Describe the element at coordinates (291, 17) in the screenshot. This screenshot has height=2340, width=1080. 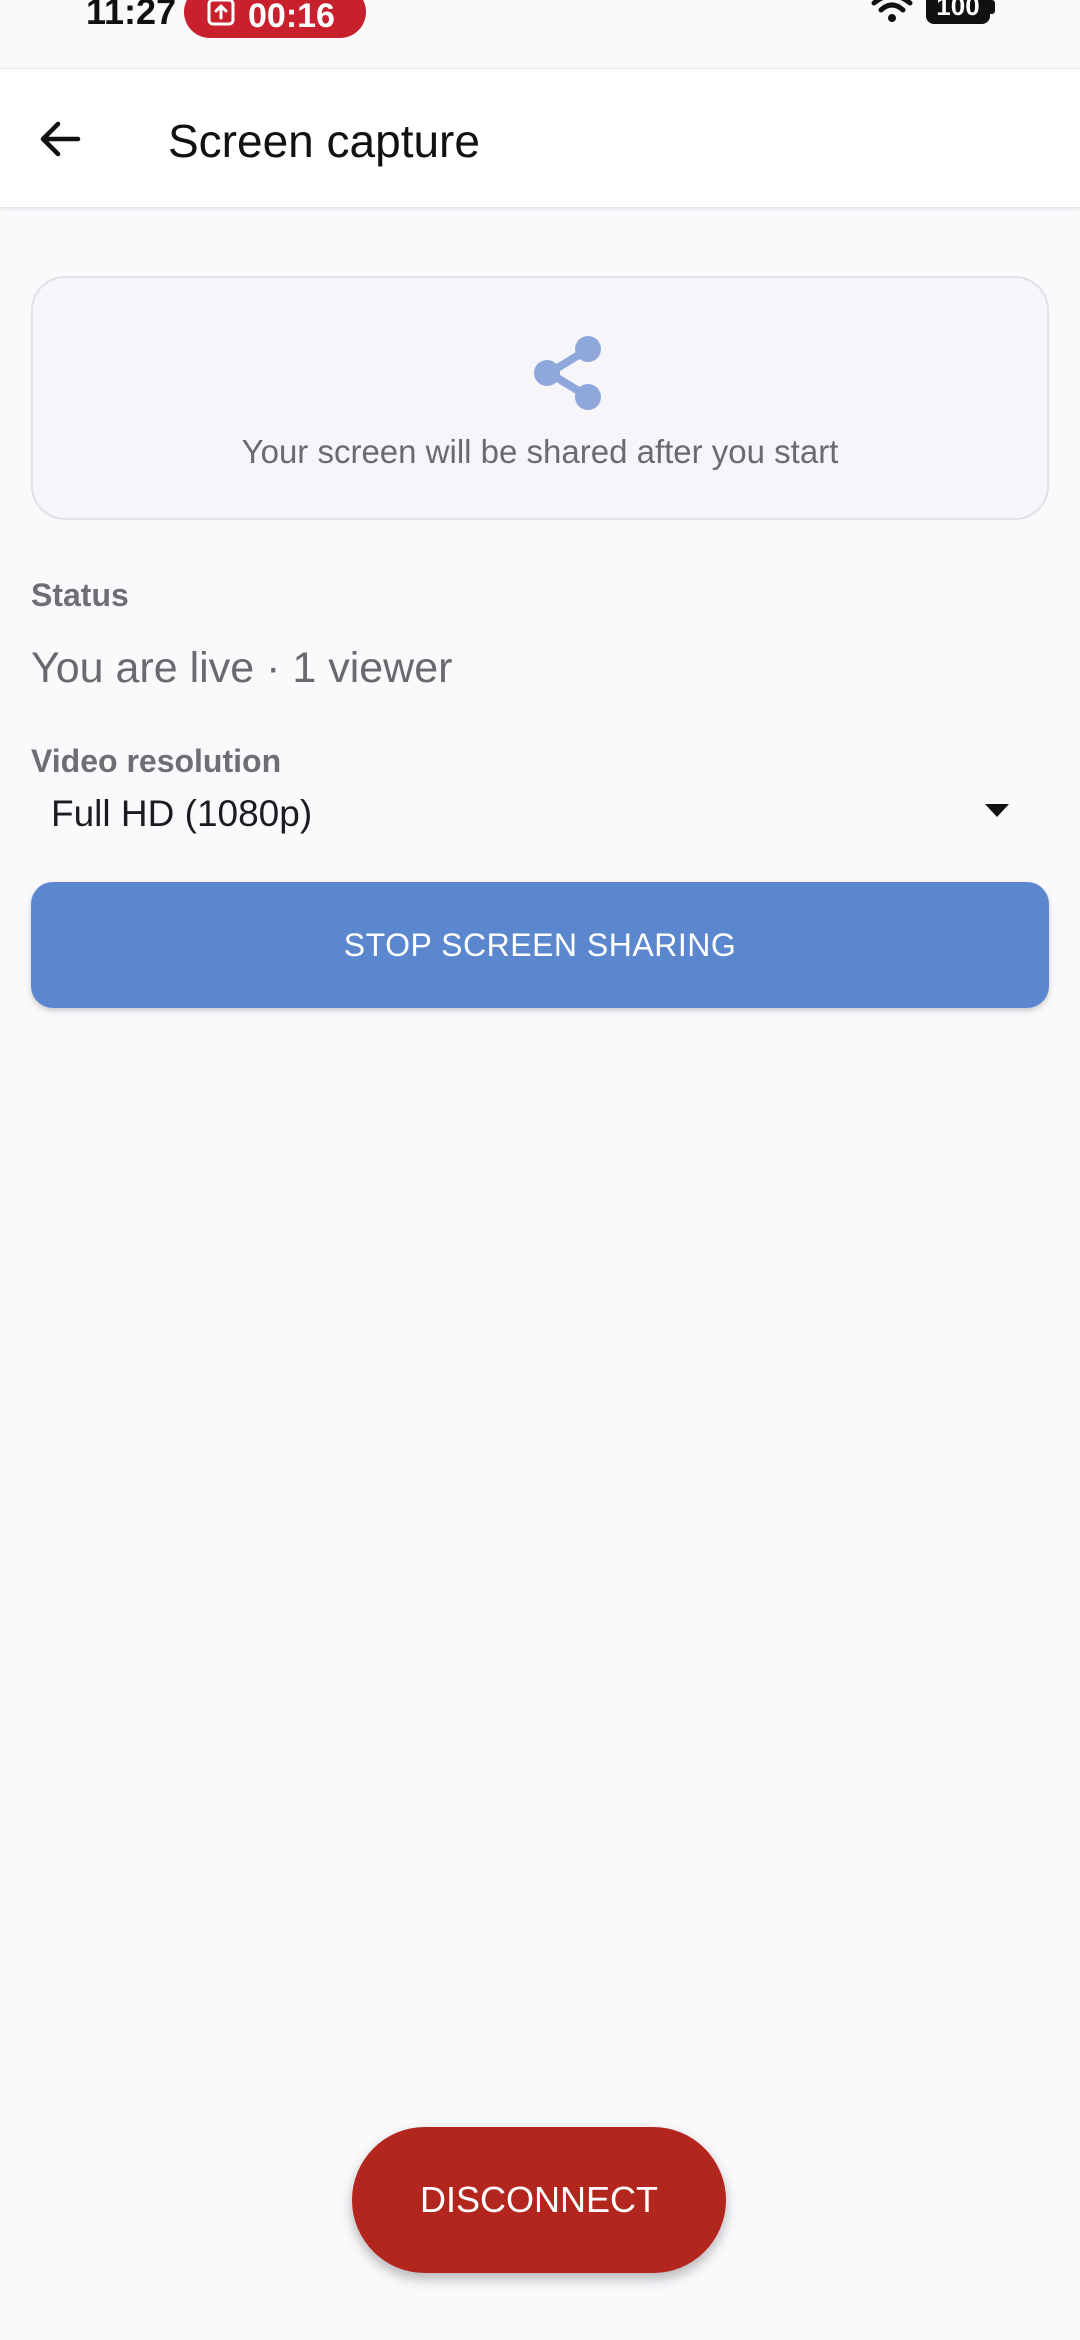
I see `recording-timer: 00:16` at that location.